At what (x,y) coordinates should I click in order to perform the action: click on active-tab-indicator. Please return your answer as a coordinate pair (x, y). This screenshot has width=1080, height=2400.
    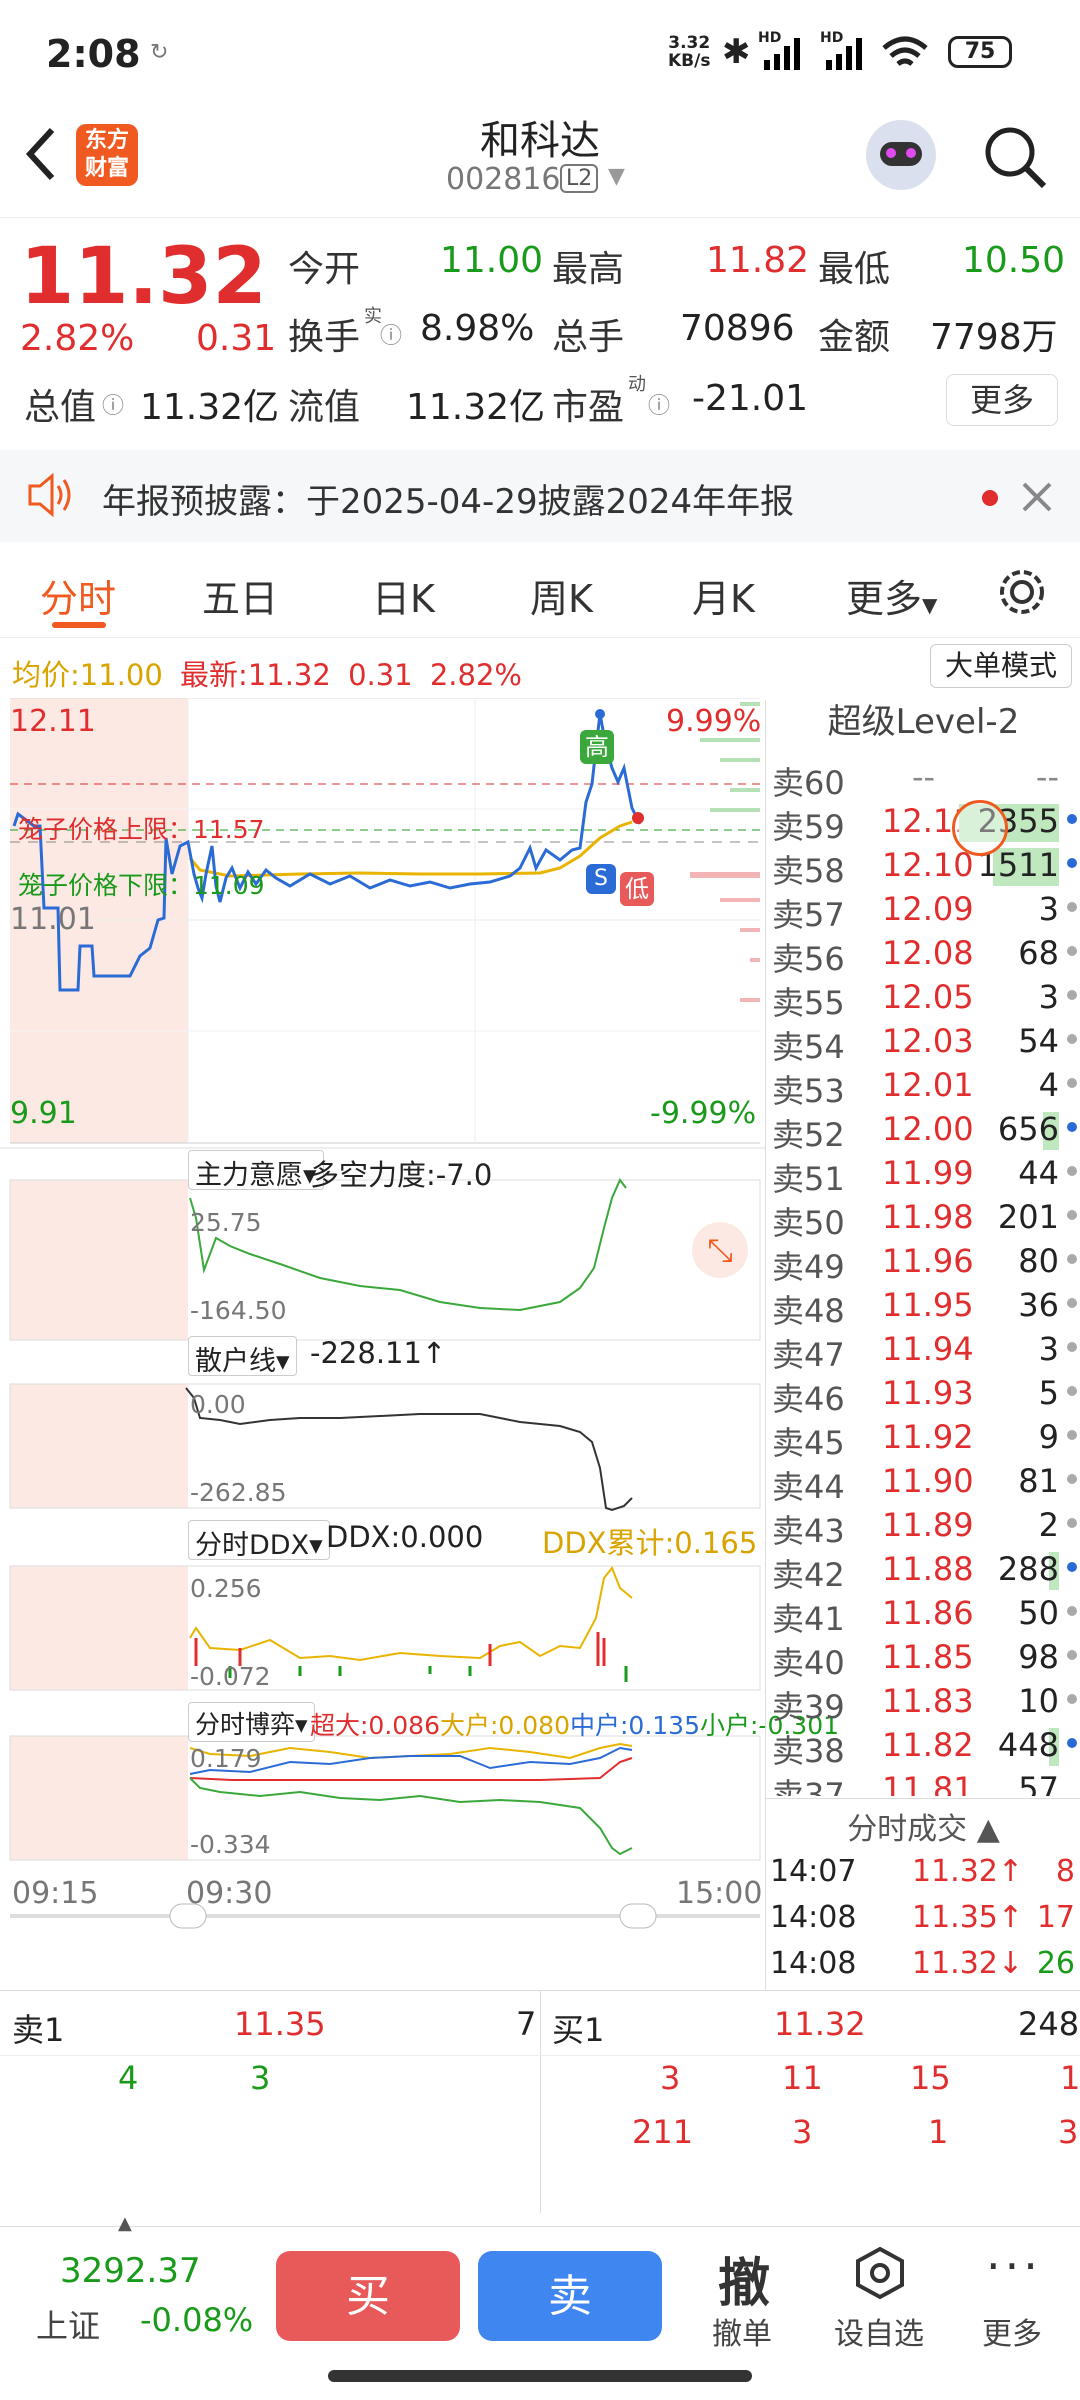
    Looking at the image, I should click on (79, 625).